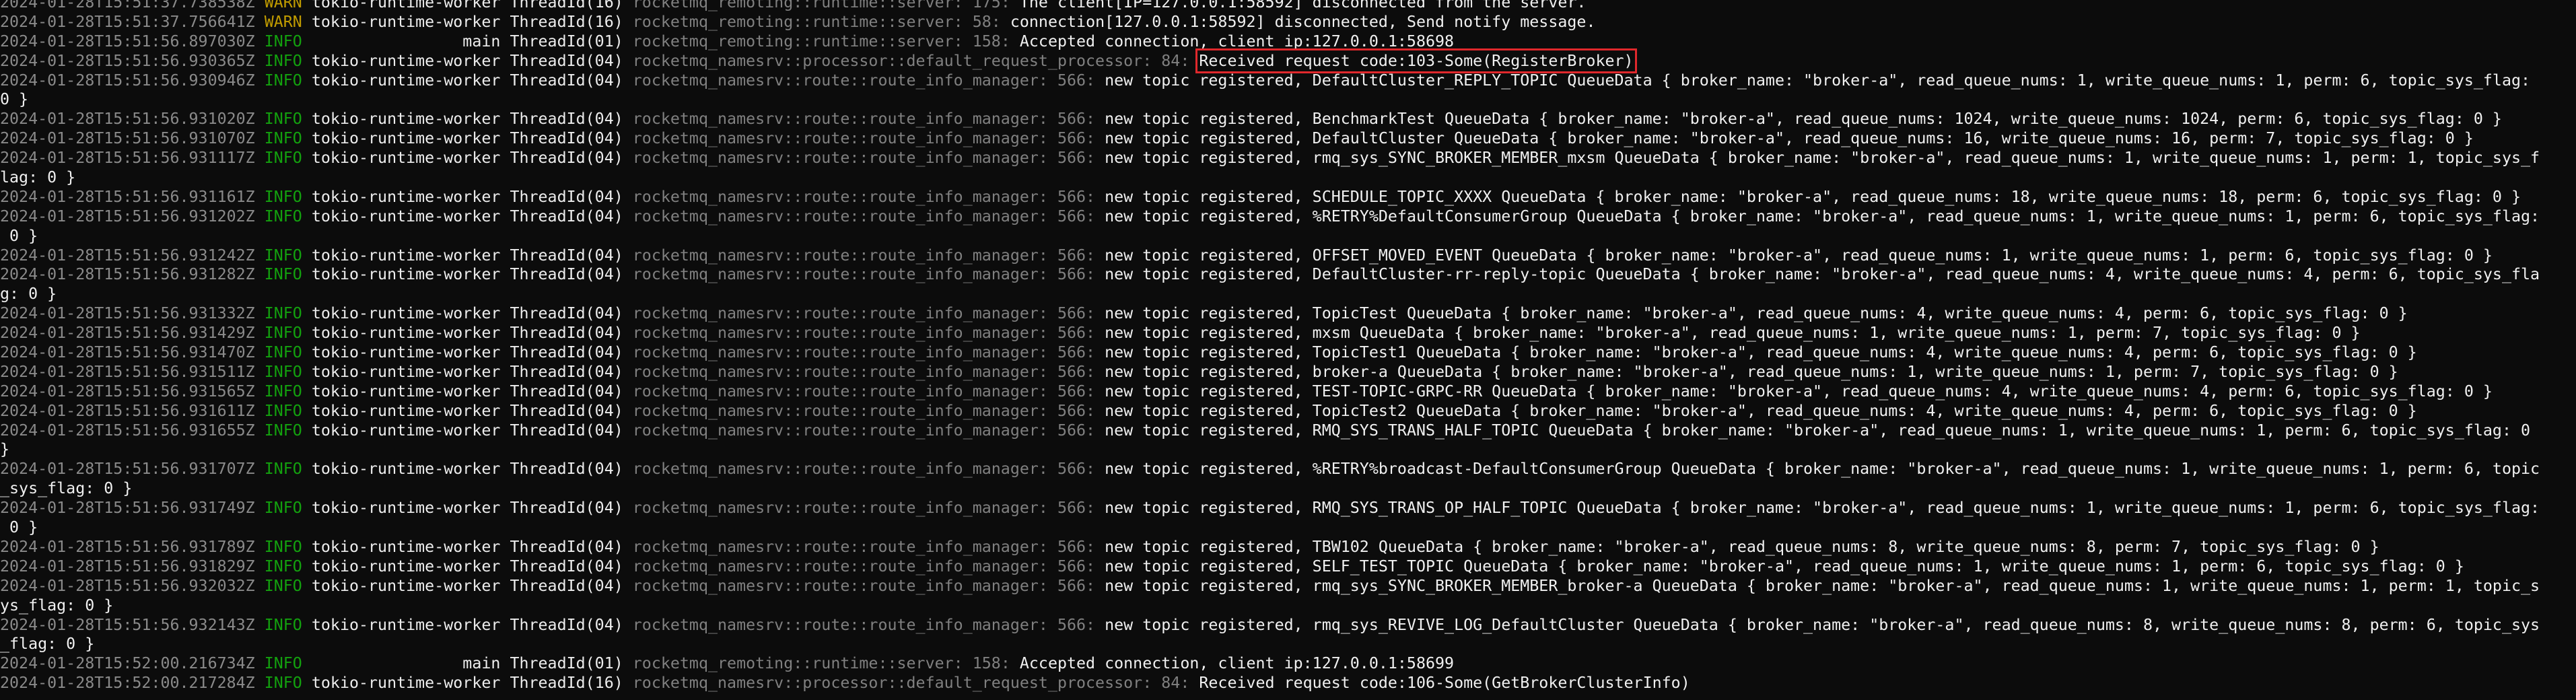 This screenshot has width=2576, height=700. What do you see at coordinates (127, 664) in the screenshot?
I see `log-timestamp: 2024-01-28T15:52:00.216734Z` at bounding box center [127, 664].